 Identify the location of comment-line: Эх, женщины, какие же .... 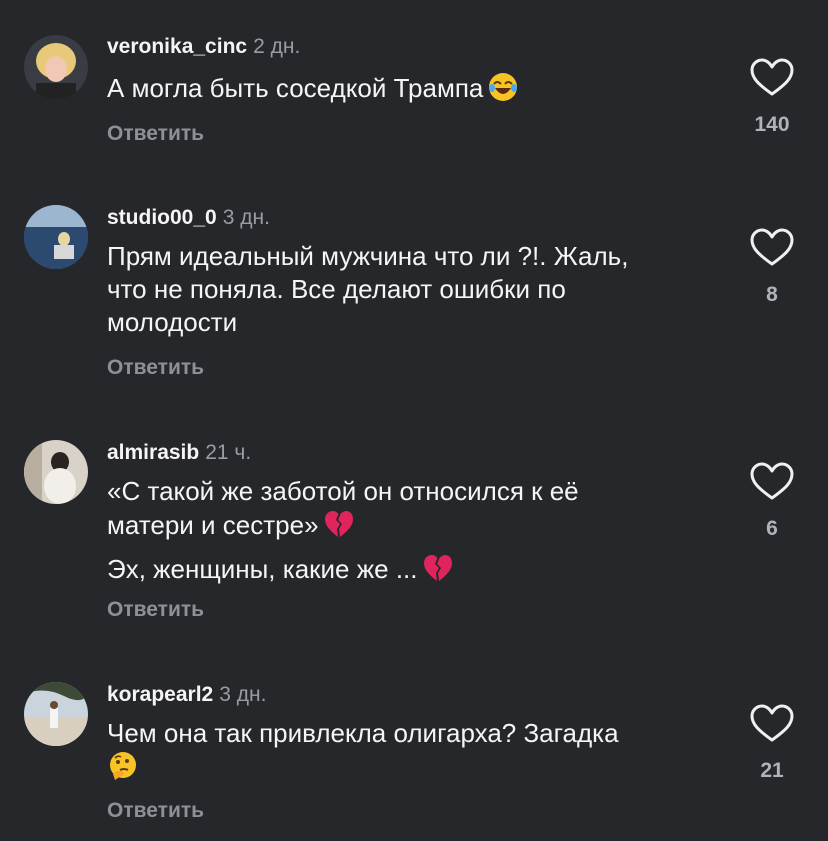
(262, 569).